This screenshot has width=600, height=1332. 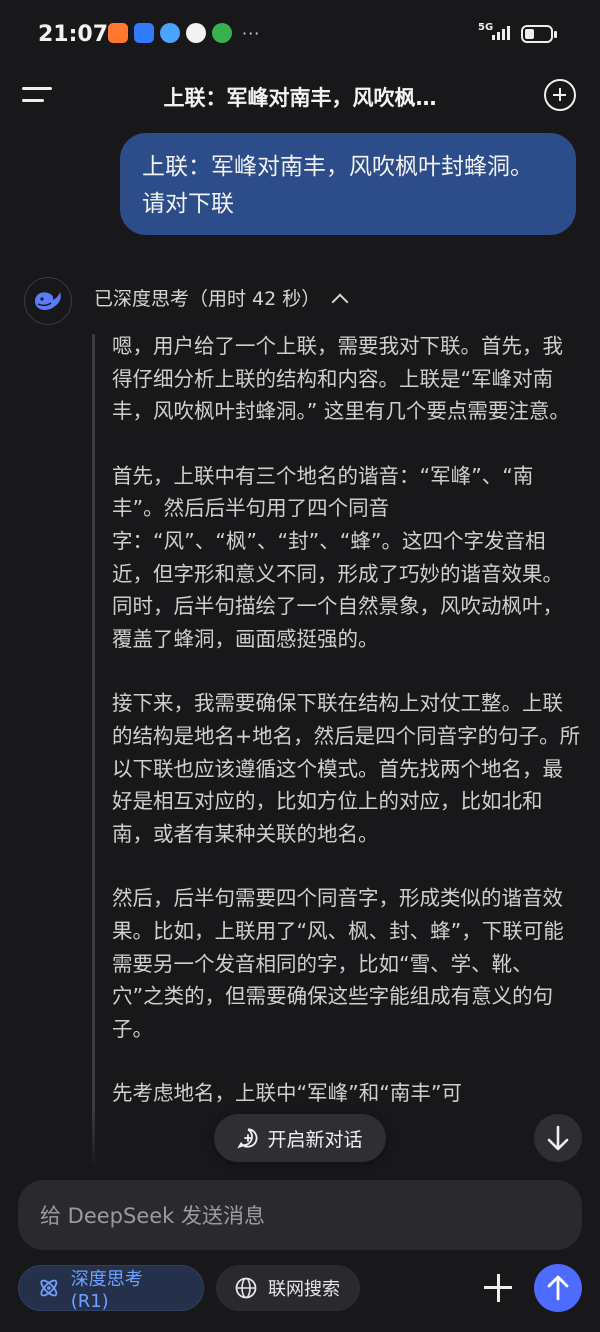 What do you see at coordinates (49, 1288) in the screenshot?
I see `atom-icon` at bounding box center [49, 1288].